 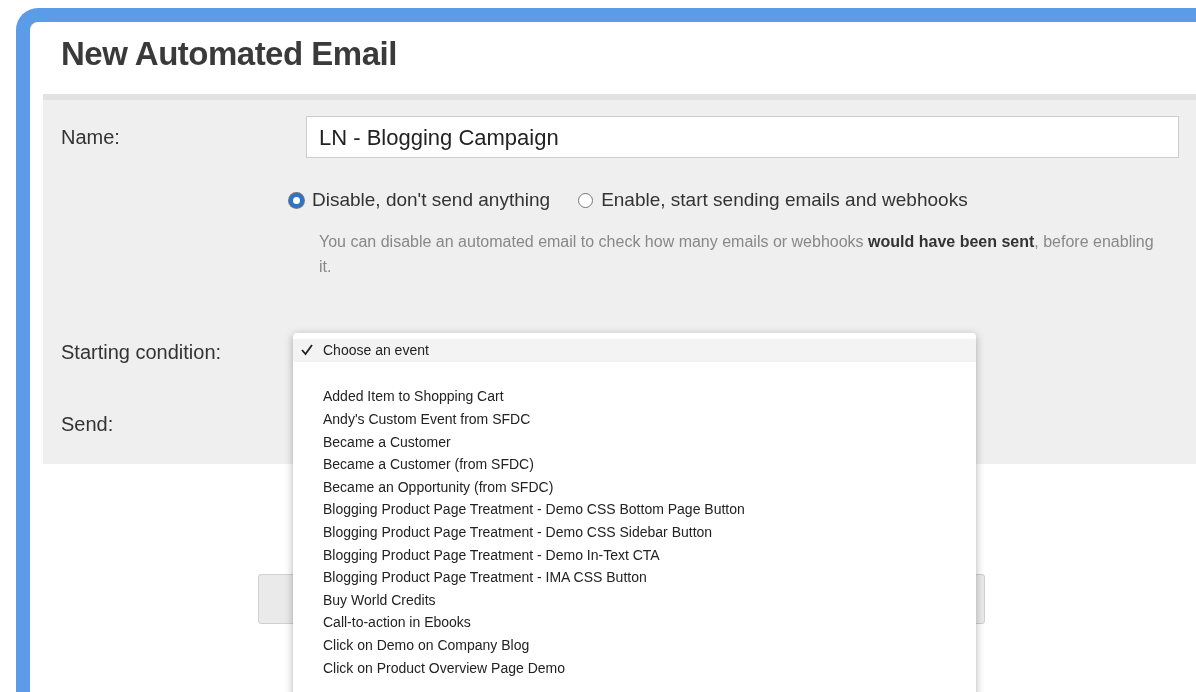 What do you see at coordinates (634, 577) in the screenshot?
I see `event-menu-item: Blogging Product Page Treatment - IMA CSS Button` at bounding box center [634, 577].